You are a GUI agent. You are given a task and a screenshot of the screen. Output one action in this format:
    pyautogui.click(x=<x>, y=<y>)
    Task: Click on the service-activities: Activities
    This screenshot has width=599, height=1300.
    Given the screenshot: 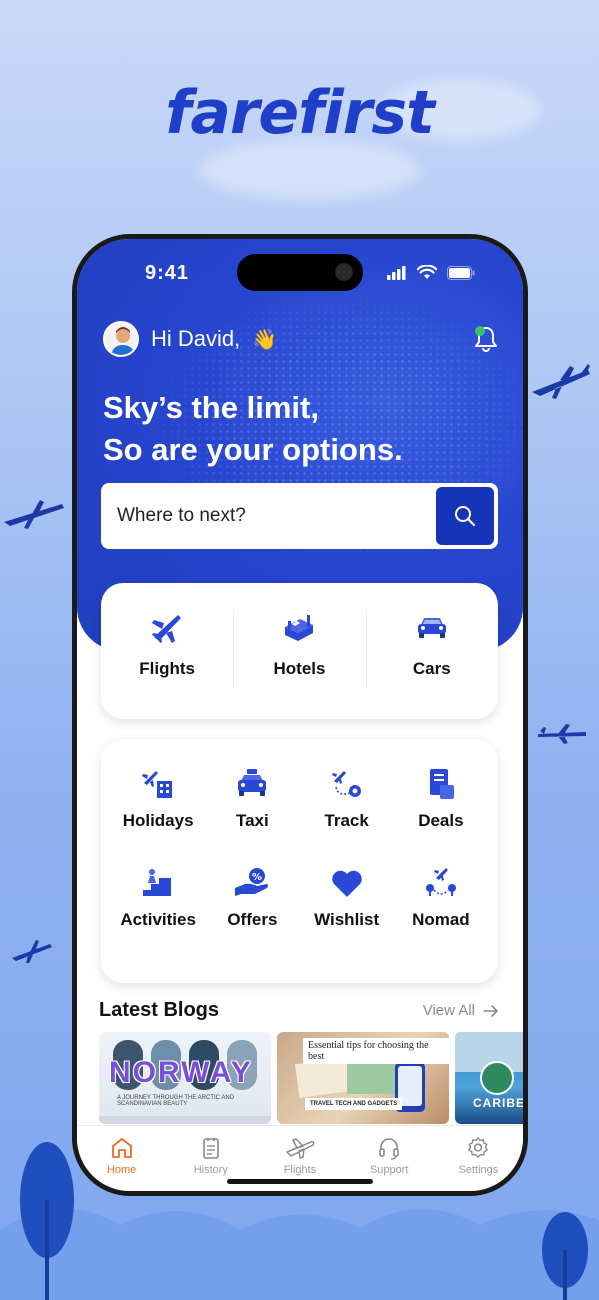 What is the action you would take?
    pyautogui.click(x=158, y=915)
    